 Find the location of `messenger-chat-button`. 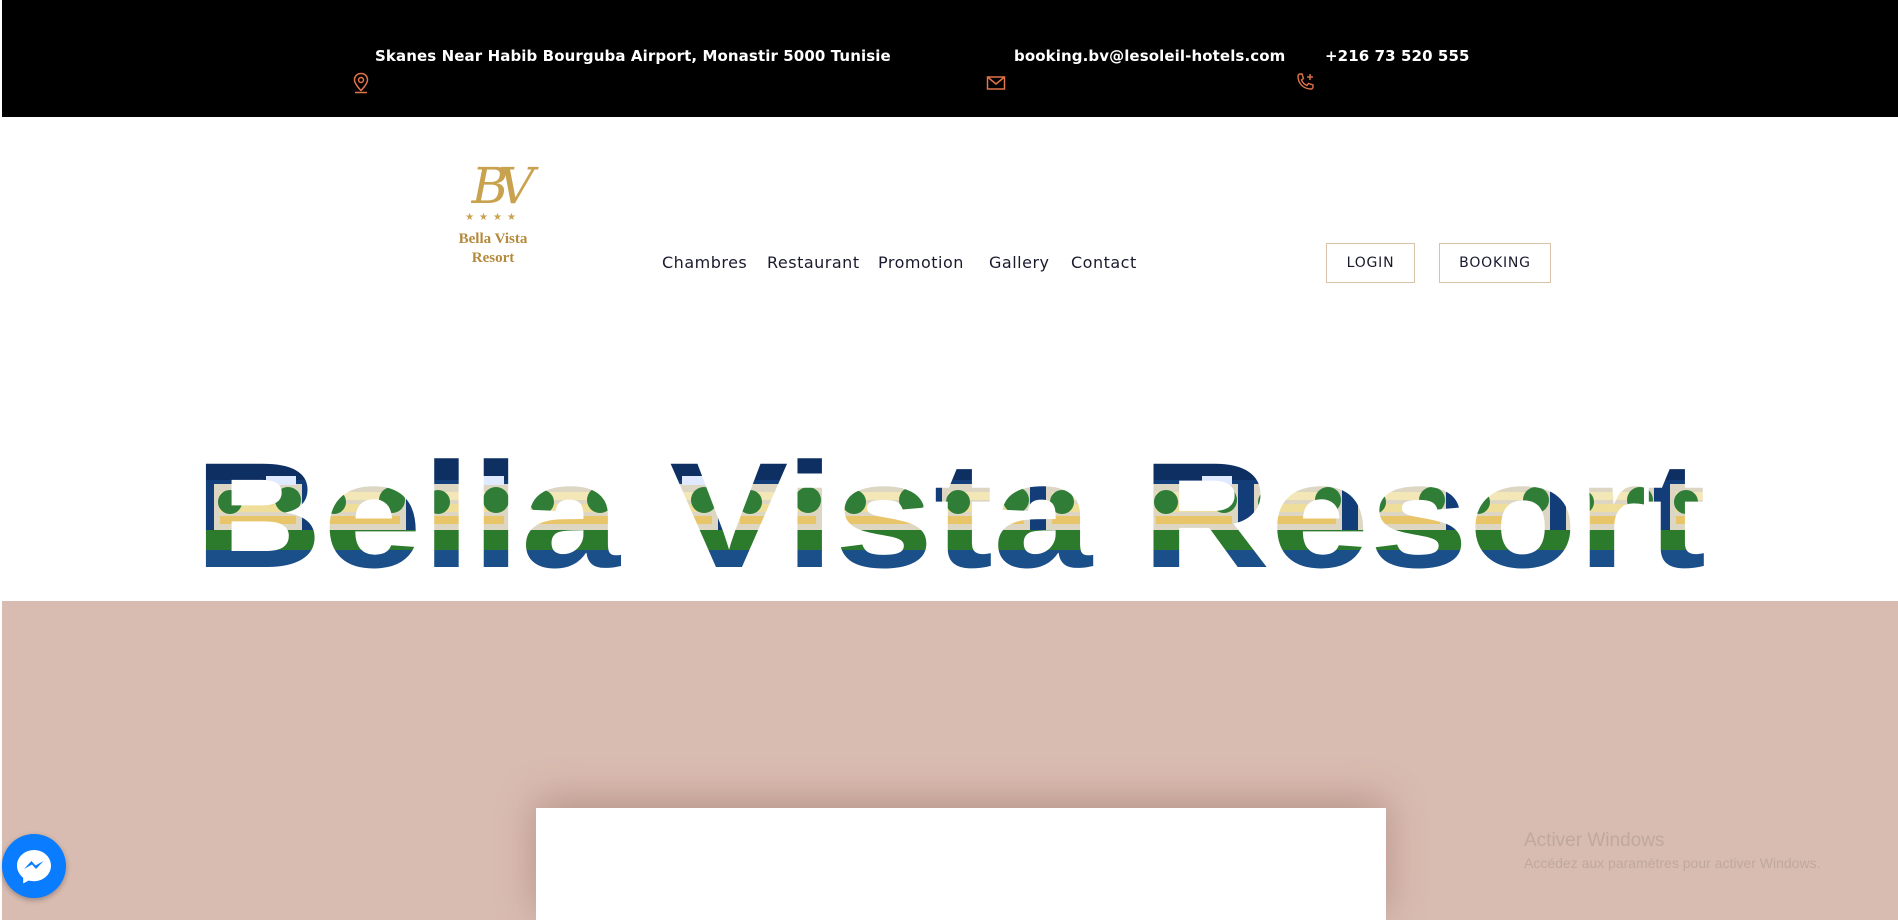

messenger-chat-button is located at coordinates (34, 866).